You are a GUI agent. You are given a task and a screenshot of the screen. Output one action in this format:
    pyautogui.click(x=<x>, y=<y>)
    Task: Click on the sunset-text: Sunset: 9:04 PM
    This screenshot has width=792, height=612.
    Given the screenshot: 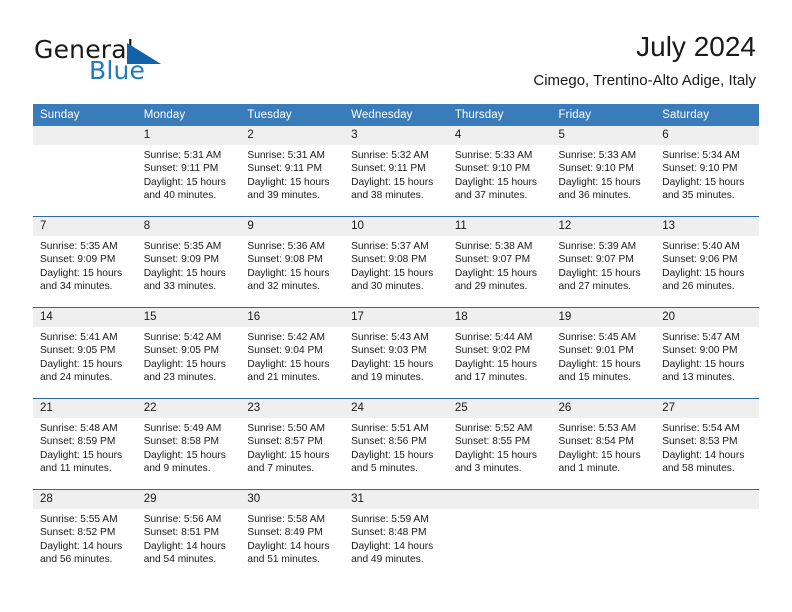 What is the action you would take?
    pyautogui.click(x=285, y=351)
    